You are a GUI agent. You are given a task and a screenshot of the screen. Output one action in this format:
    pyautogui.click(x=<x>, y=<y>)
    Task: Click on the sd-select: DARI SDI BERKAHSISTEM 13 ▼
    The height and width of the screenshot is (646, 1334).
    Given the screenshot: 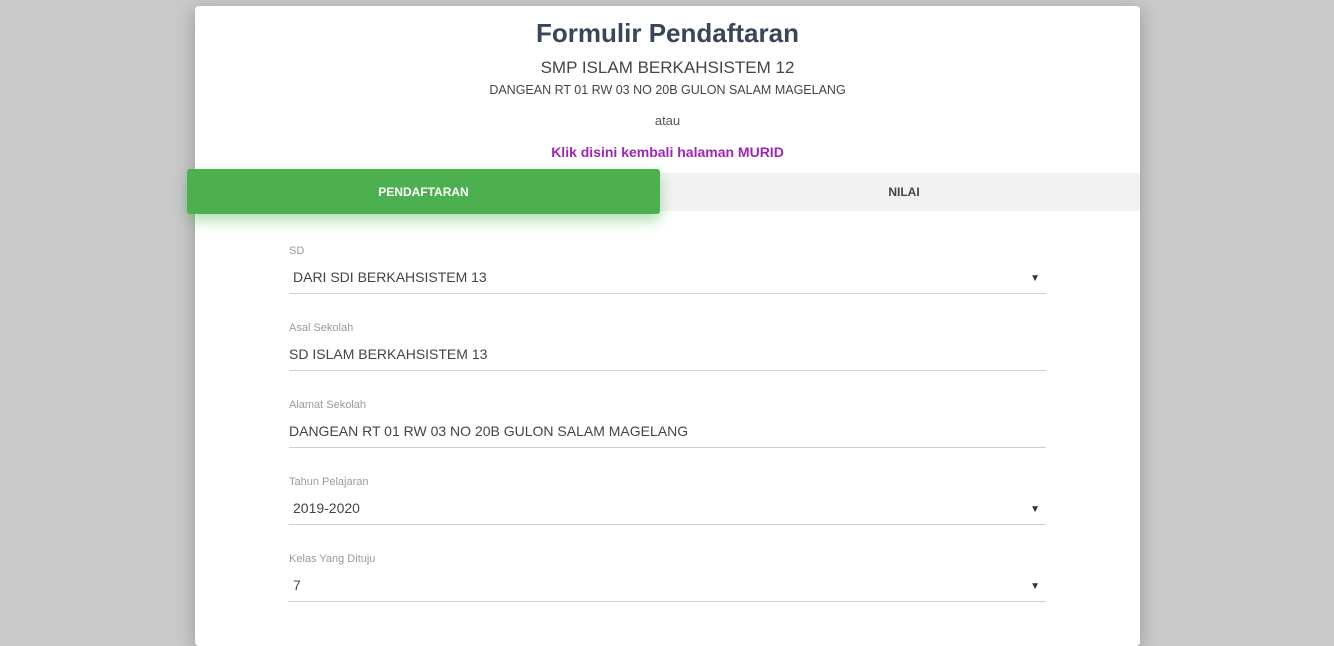 What is the action you would take?
    pyautogui.click(x=667, y=280)
    